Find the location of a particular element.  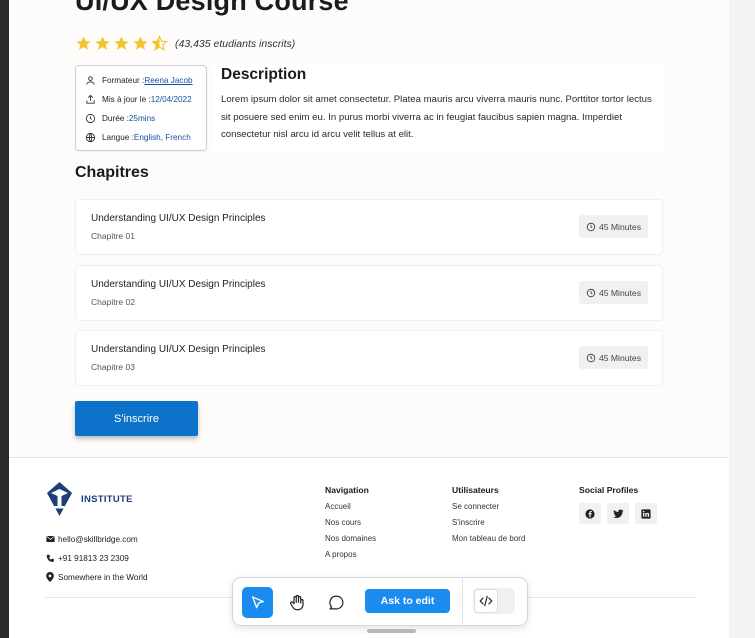

toolbar-divider is located at coordinates (462, 601).